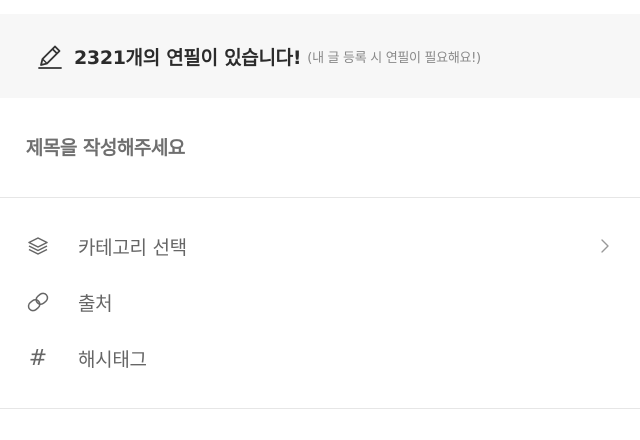 This screenshot has height=440, width=640. Describe the element at coordinates (316, 147) in the screenshot. I see `title-input` at that location.